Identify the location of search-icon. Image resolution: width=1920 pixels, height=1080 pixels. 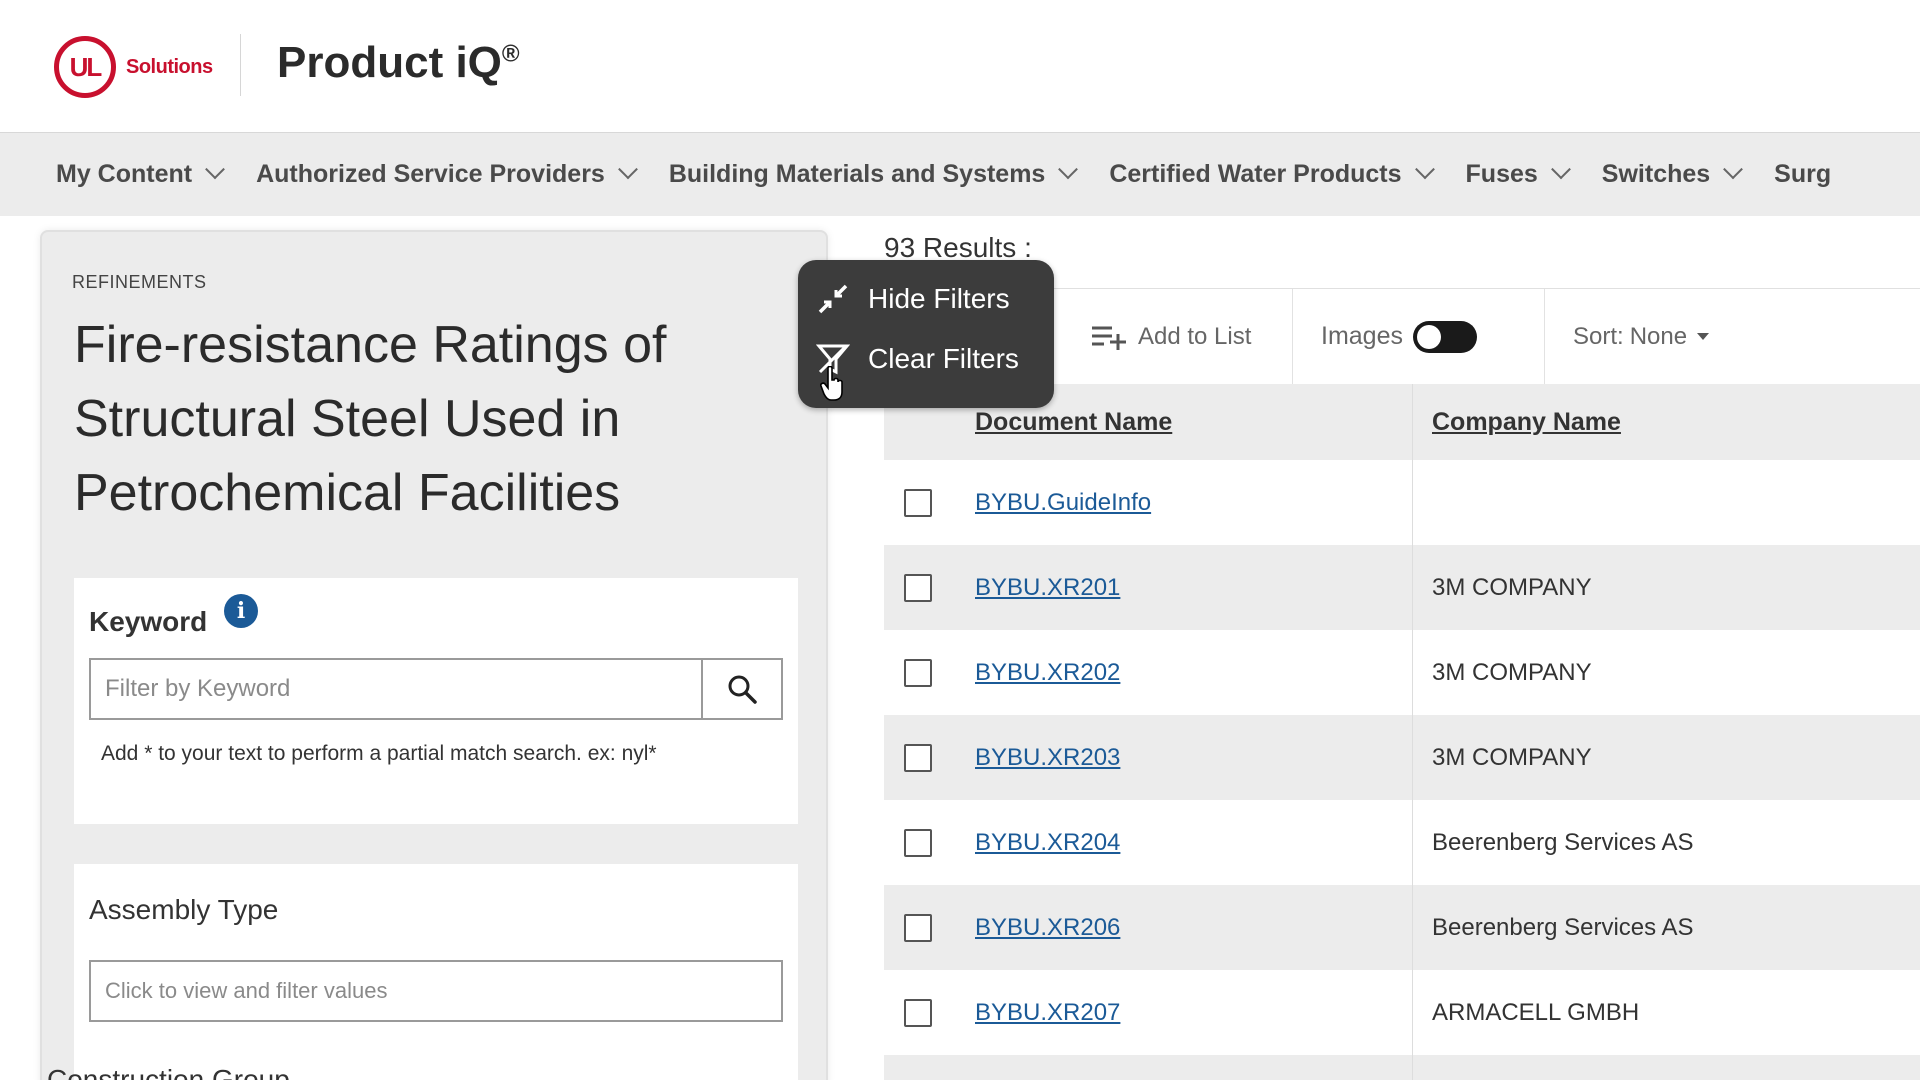
(742, 689).